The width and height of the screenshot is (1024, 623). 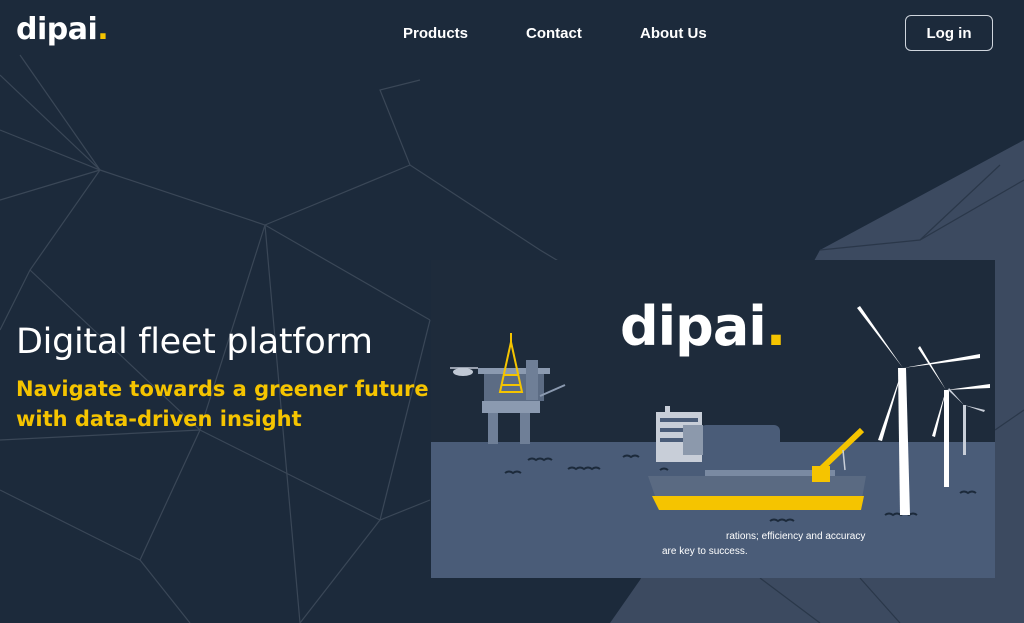 I want to click on illustration-caption-line-2: are key to success., so click(x=705, y=551).